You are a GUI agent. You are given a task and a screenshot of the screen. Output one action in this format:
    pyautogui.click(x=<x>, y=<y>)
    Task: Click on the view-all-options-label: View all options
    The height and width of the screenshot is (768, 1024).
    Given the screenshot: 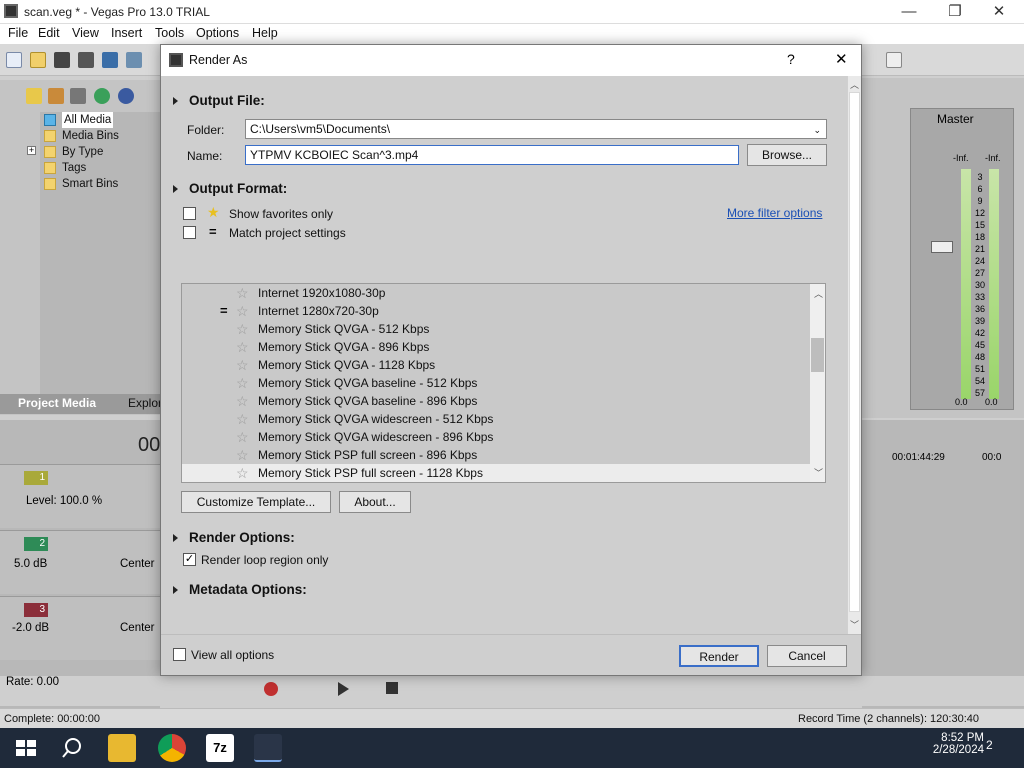 What is the action you would take?
    pyautogui.click(x=232, y=655)
    